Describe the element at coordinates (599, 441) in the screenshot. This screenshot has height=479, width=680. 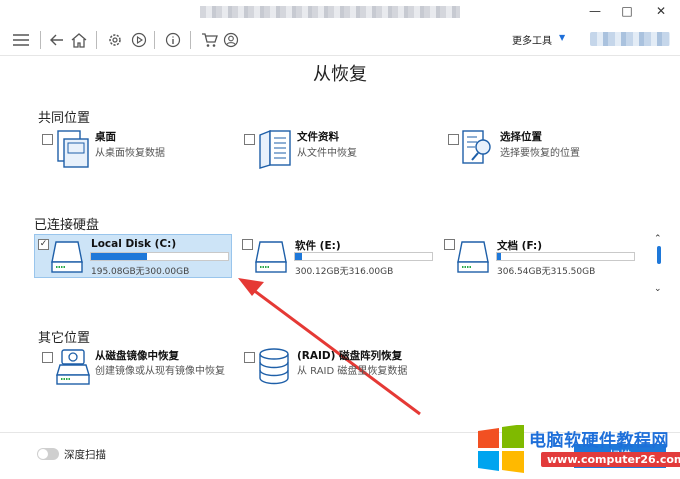
I see `watermark-text: 电脑软硬件教程网` at that location.